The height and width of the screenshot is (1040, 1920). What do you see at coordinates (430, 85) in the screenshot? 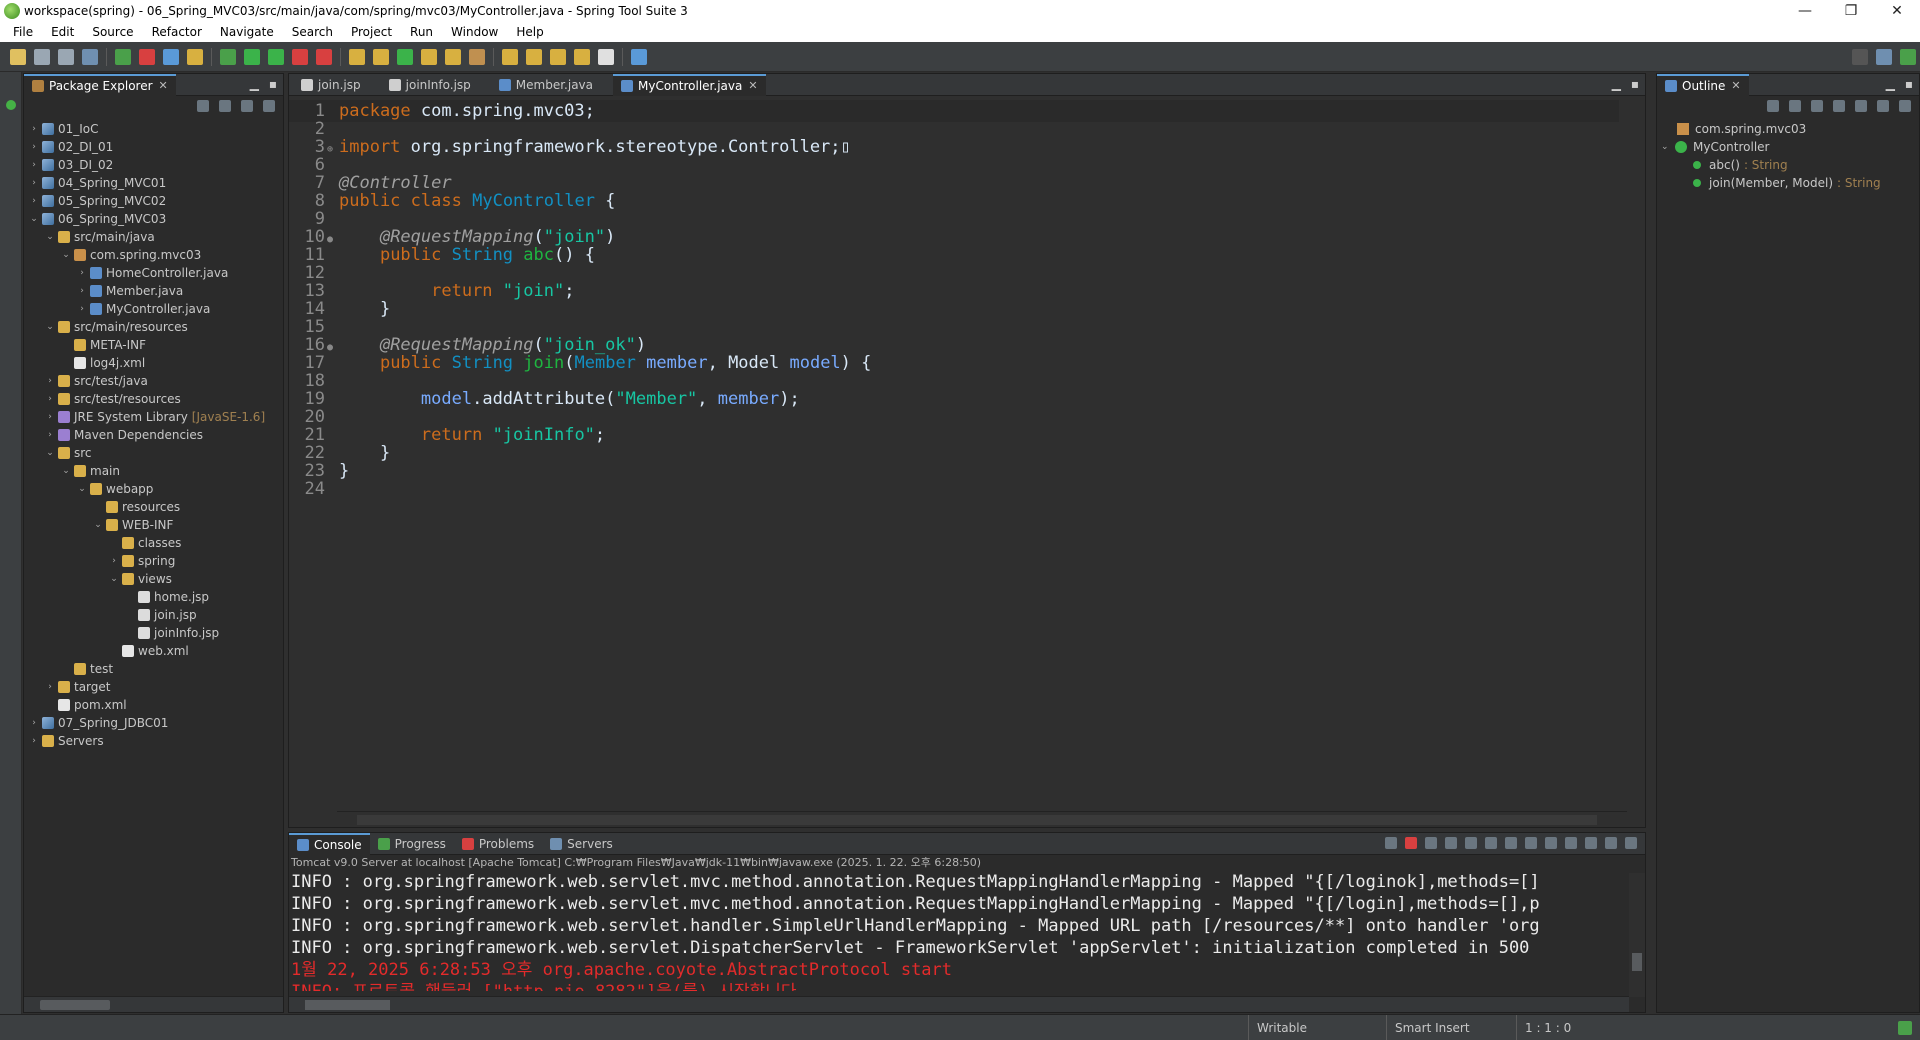
I see `editor-tab: joinInfo.jsp` at bounding box center [430, 85].